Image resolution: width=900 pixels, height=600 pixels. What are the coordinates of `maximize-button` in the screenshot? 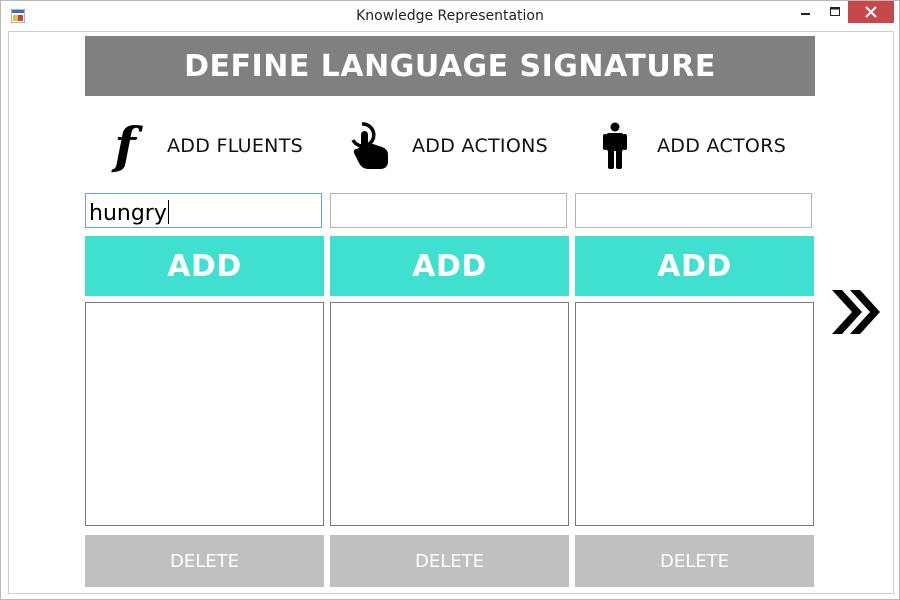 It's located at (835, 12).